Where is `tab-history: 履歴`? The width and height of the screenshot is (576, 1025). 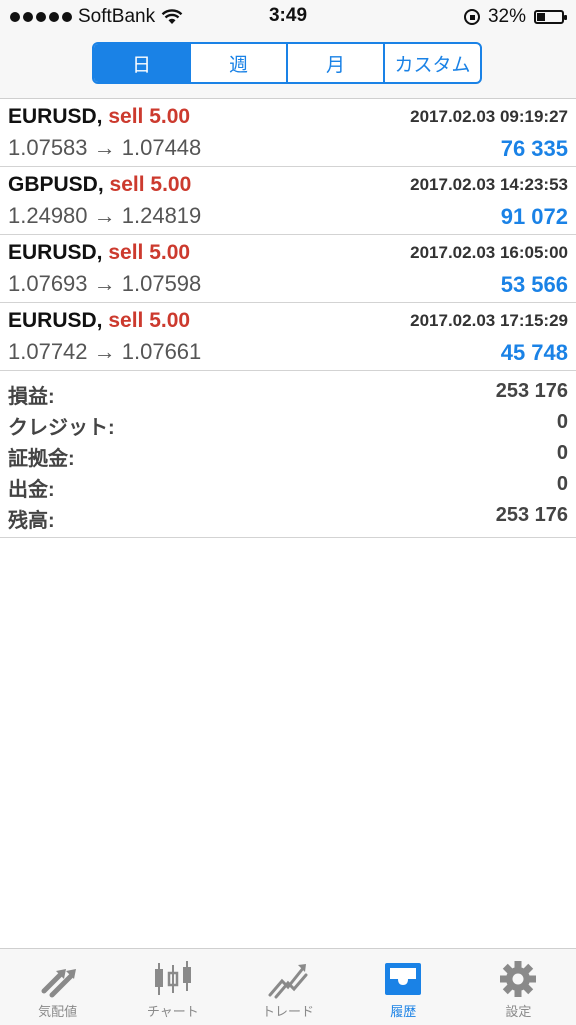 tab-history: 履歴 is located at coordinates (403, 987).